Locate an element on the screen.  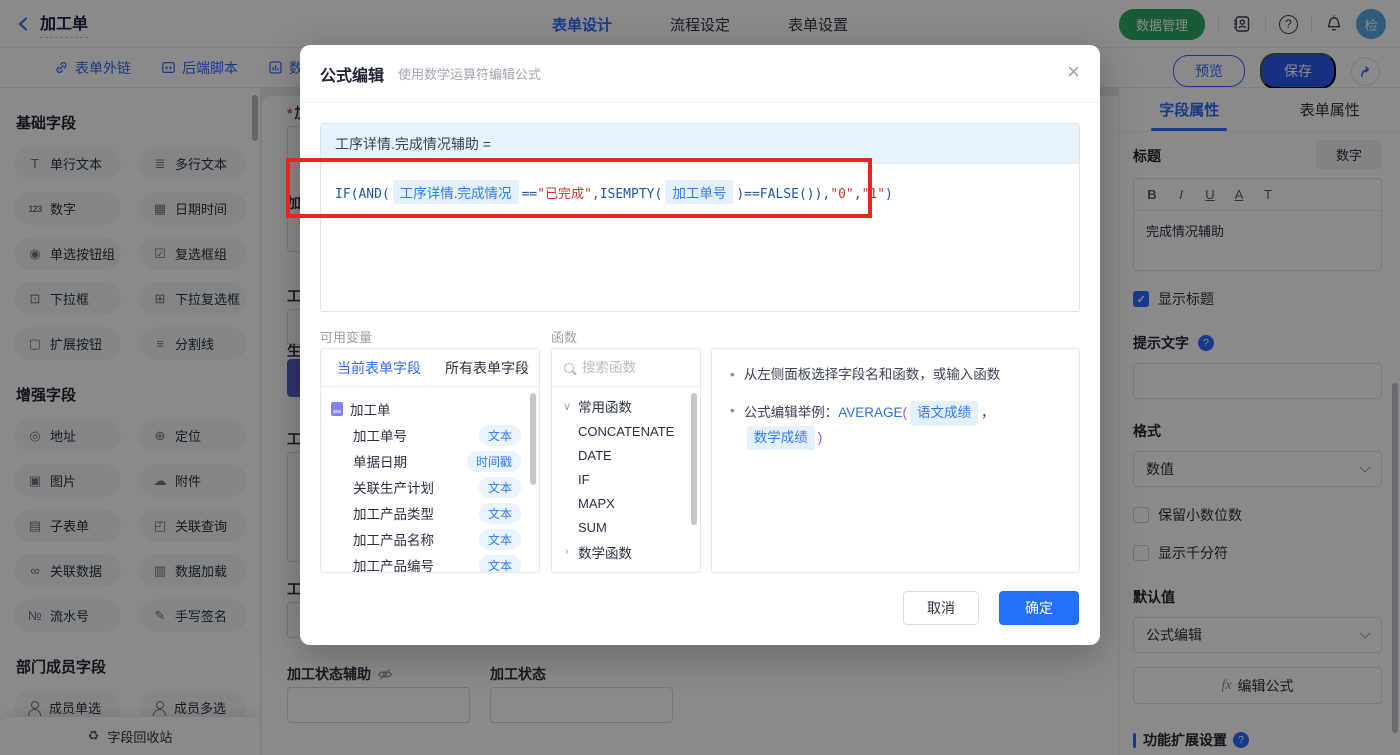
field-chip: 语文成绩 is located at coordinates (944, 413).